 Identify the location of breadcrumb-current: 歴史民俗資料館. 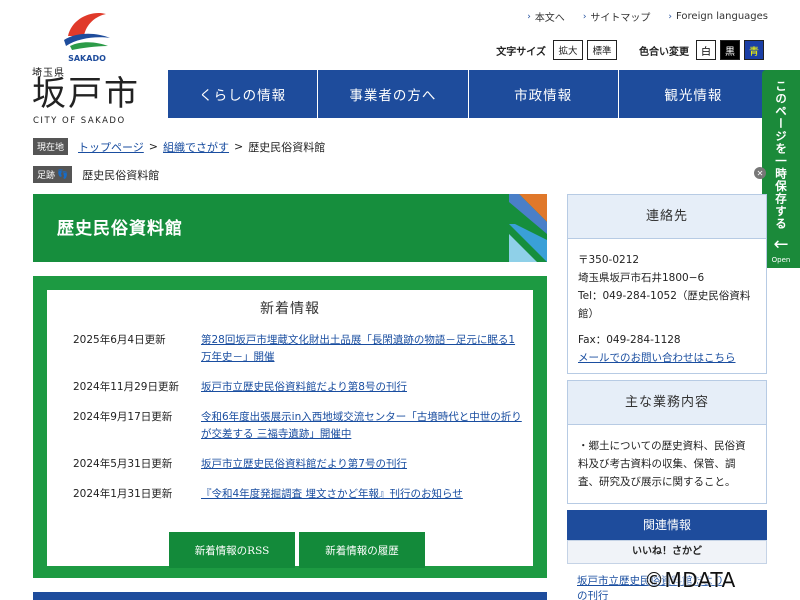
(287, 147).